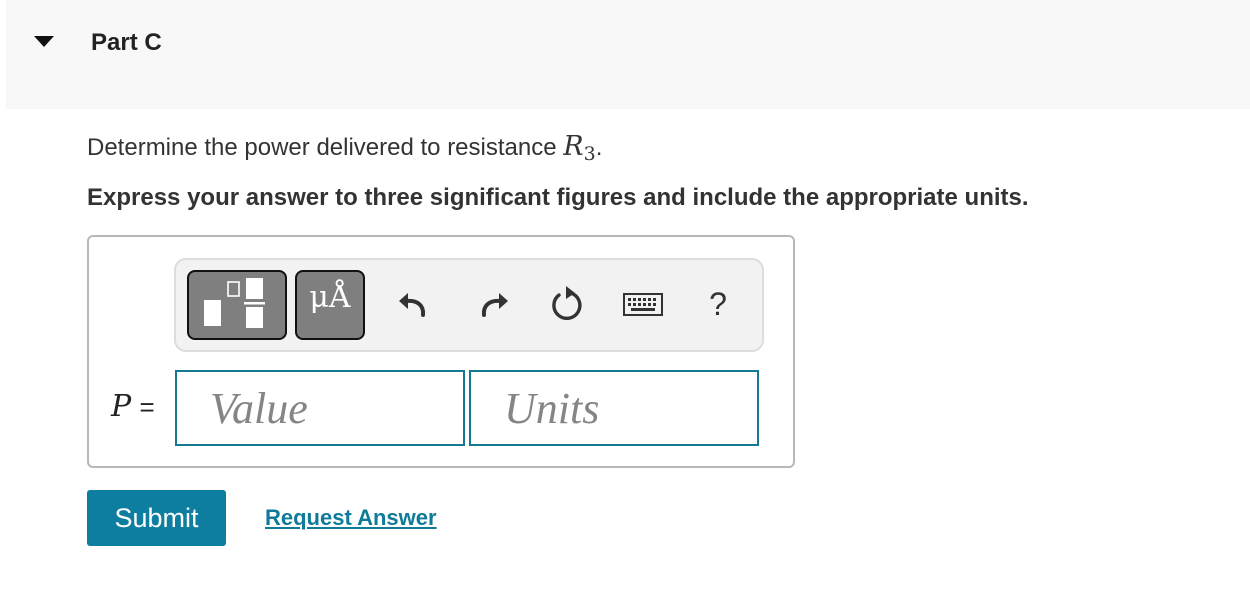  What do you see at coordinates (234, 303) in the screenshot?
I see `fraction-template-icon` at bounding box center [234, 303].